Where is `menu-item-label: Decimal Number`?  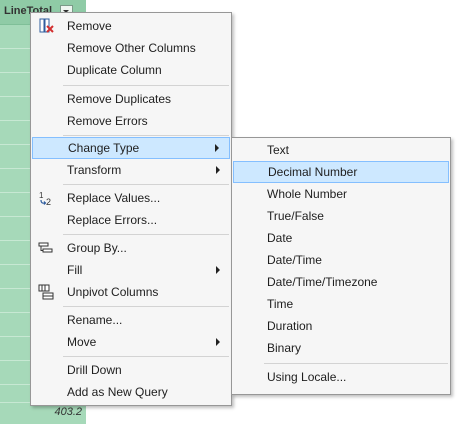 menu-item-label: Decimal Number is located at coordinates (313, 172).